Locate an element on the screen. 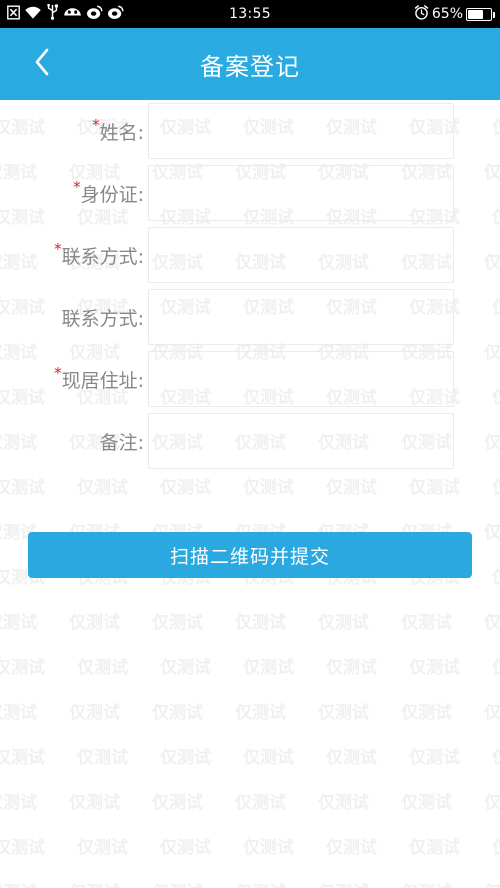  form-field-row: 联系方式: is located at coordinates (250, 317).